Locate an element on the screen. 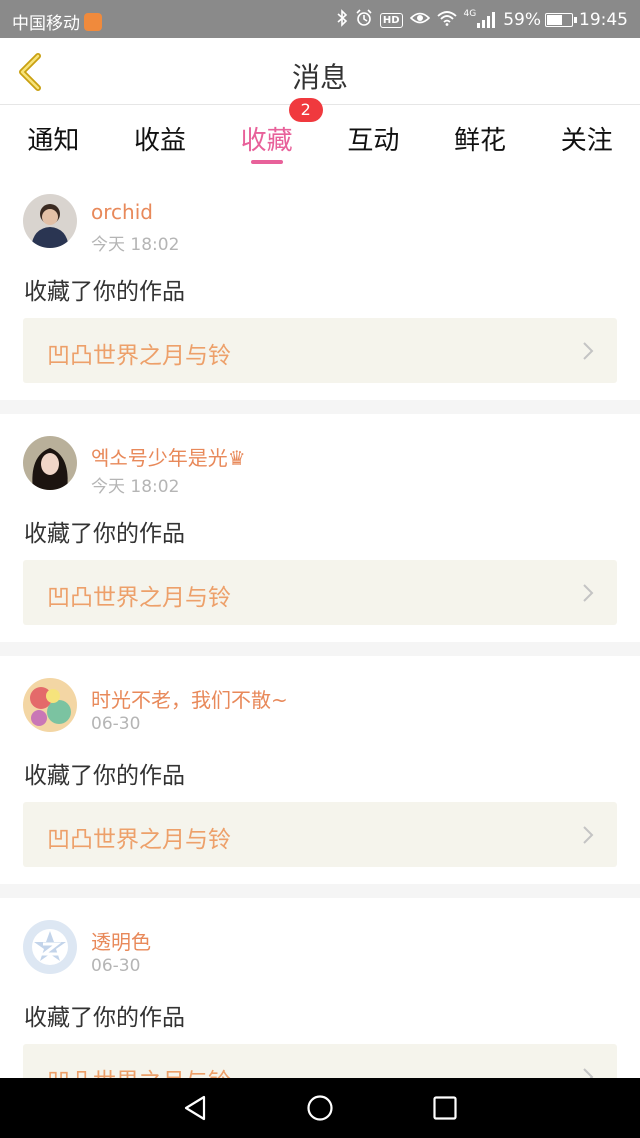  battery-icon is located at coordinates (561, 20).